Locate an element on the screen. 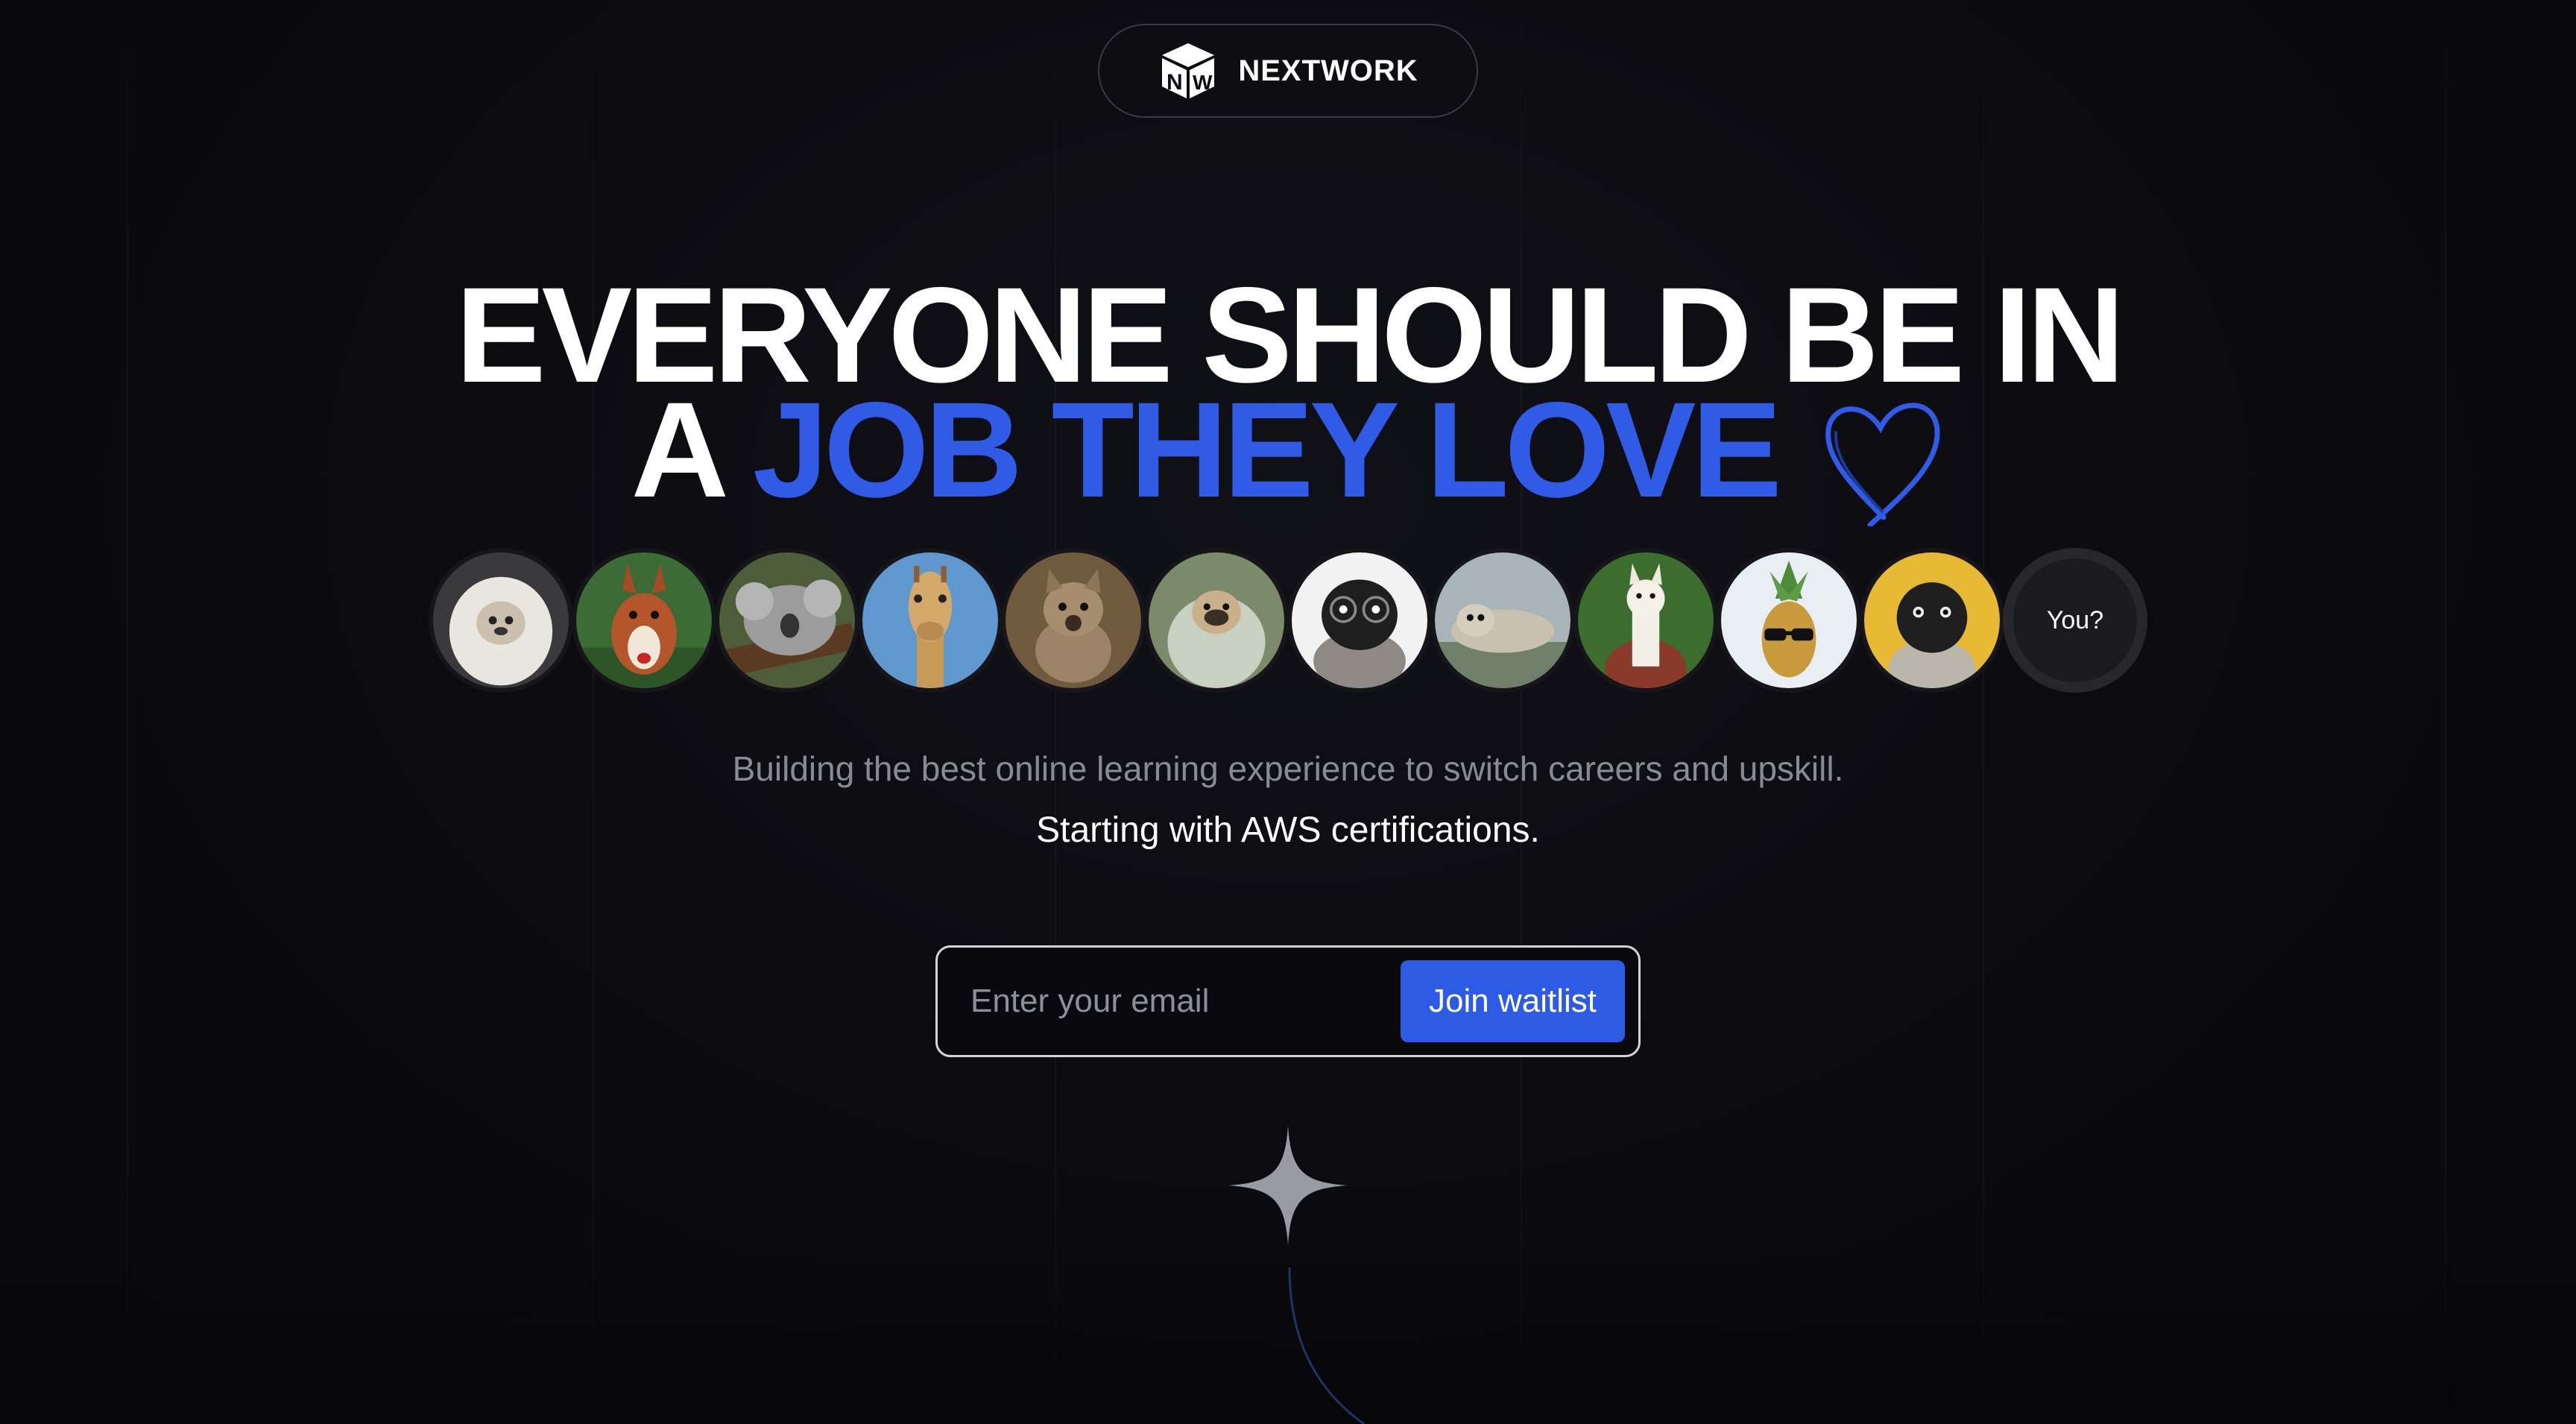  svg-text: W is located at coordinates (1203, 82).